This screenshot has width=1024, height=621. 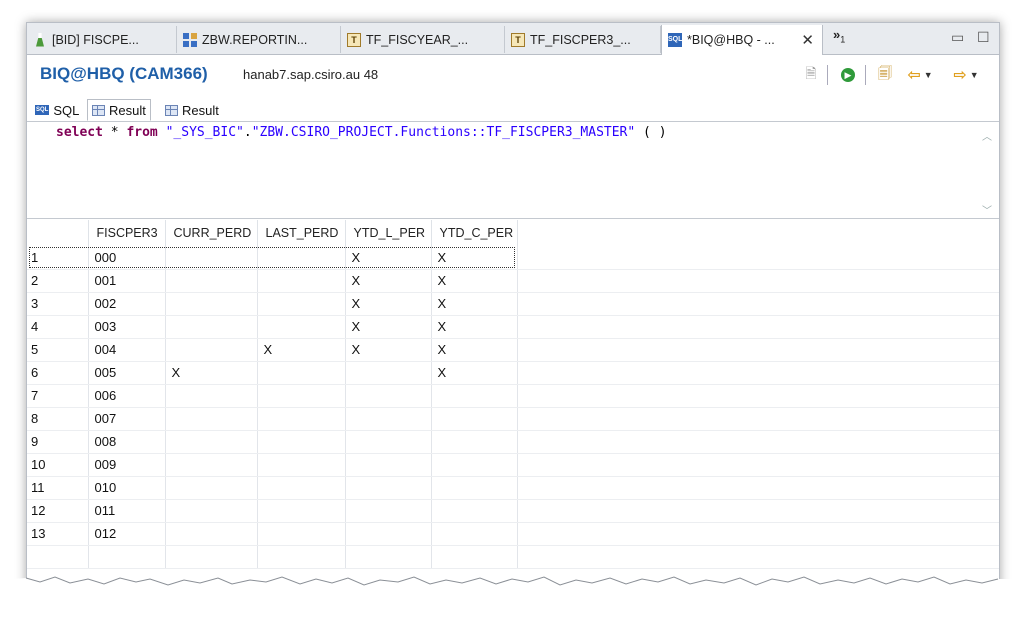 I want to click on fiscper3-cell: 008, so click(x=127, y=442).